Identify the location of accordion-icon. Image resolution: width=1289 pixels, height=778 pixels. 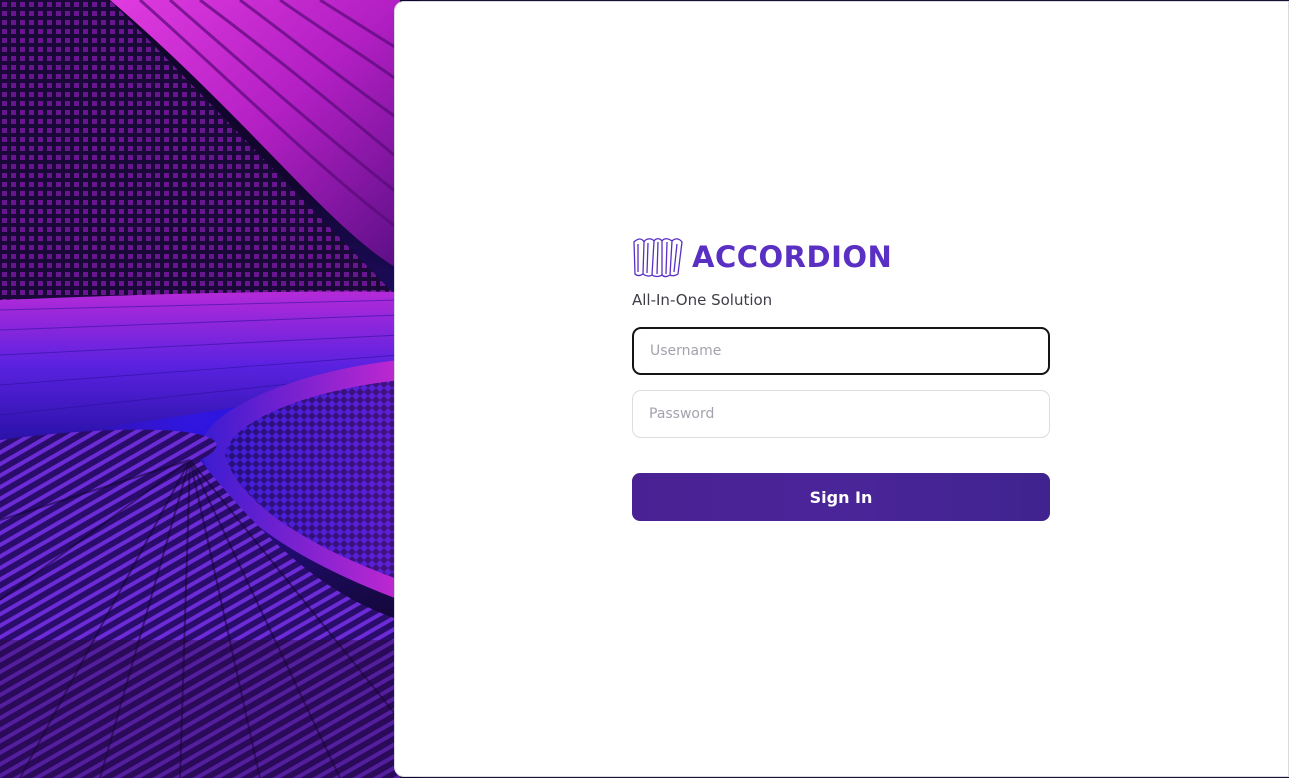
(658, 257).